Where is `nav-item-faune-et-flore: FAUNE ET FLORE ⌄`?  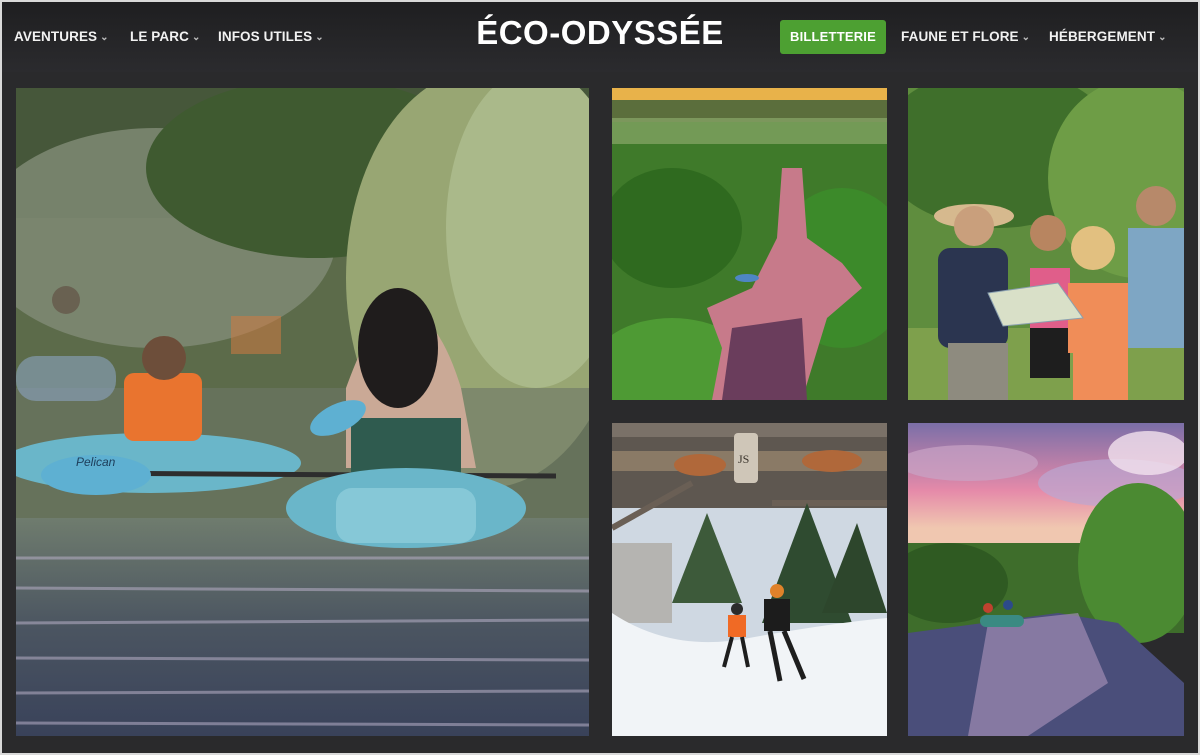 nav-item-faune-et-flore: FAUNE ET FLORE ⌄ is located at coordinates (965, 36).